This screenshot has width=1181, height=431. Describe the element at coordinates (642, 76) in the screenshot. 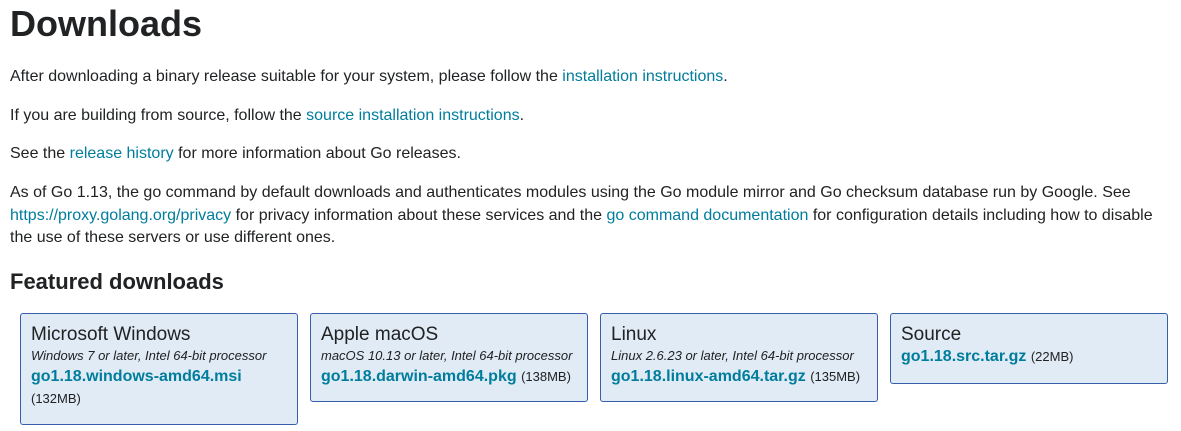

I see `installation-instructions-link: installation instructions` at that location.